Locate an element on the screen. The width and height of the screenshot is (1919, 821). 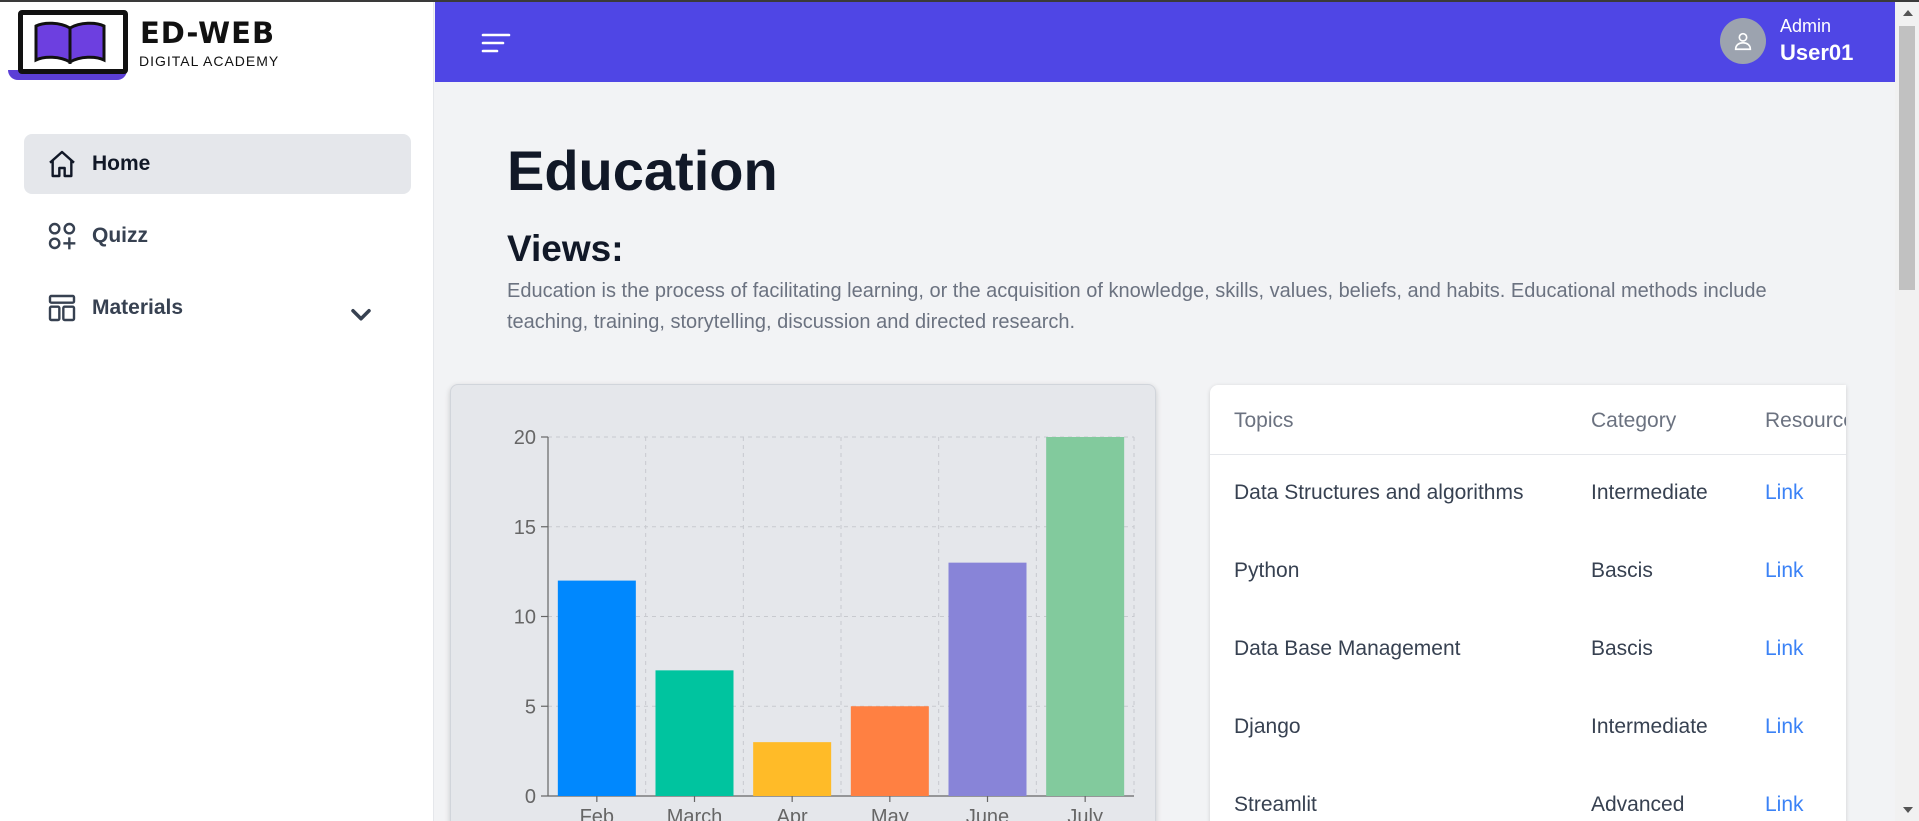
table-cell-category: Advanced is located at coordinates (1638, 804).